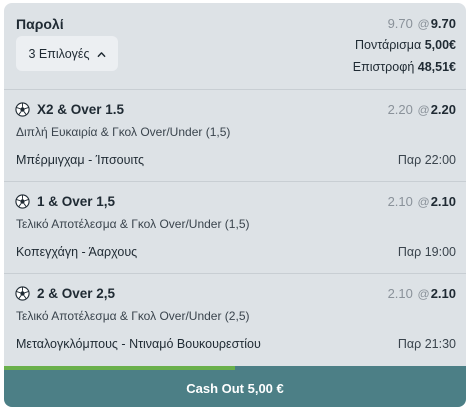  What do you see at coordinates (443, 109) in the screenshot?
I see `leg-odds-current: 2.20` at bounding box center [443, 109].